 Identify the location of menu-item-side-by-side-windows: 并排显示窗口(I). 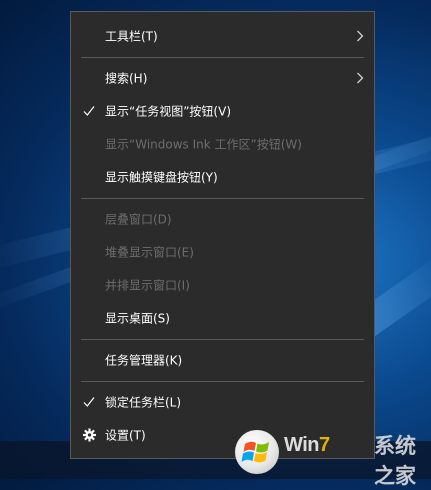
(222, 285).